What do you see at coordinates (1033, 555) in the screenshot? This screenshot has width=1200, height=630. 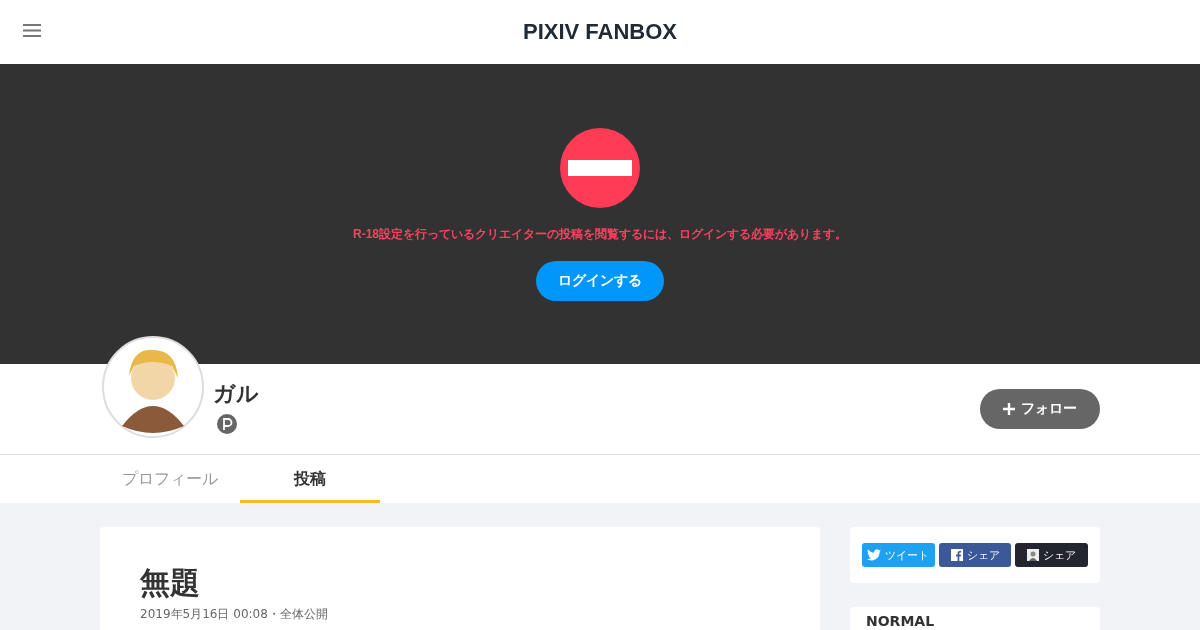 I see `fanbox-icon` at bounding box center [1033, 555].